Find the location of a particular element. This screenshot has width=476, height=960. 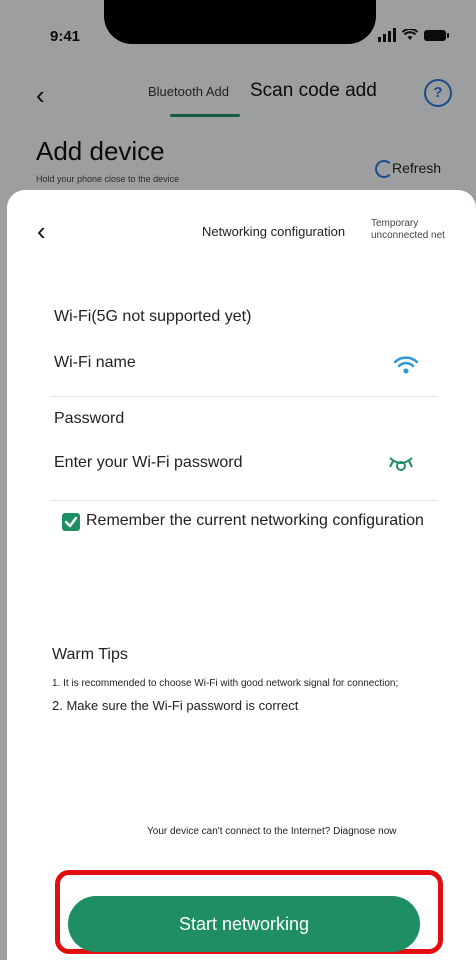

hidden-eye-icon is located at coordinates (401, 463).